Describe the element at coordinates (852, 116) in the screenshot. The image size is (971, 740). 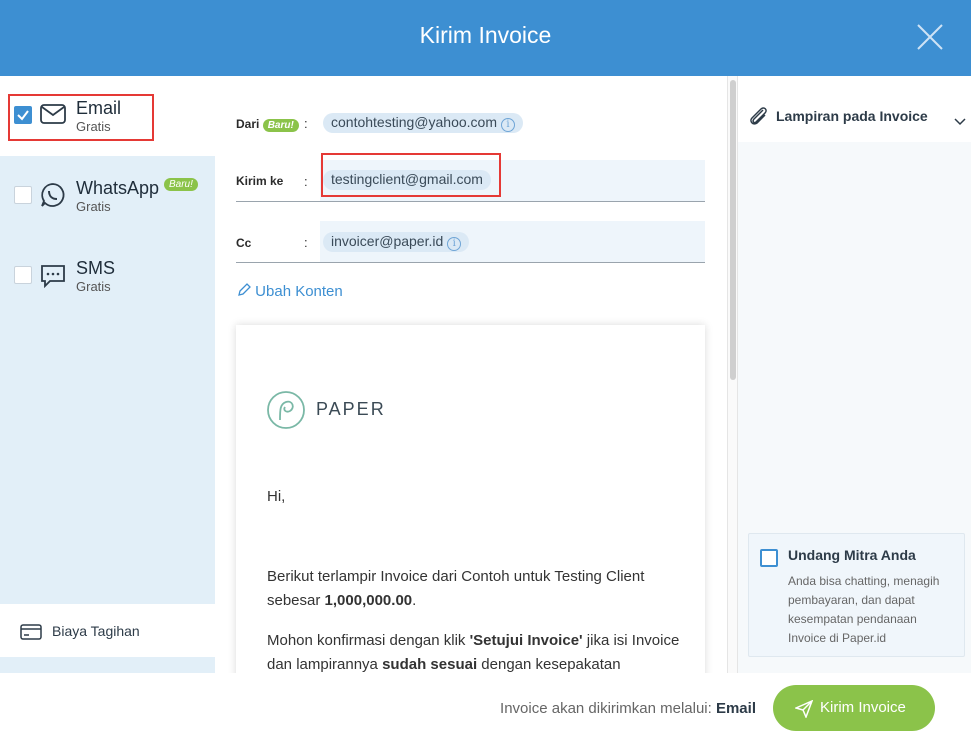
I see `attachment-title: Lampiran pada Invoice` at that location.